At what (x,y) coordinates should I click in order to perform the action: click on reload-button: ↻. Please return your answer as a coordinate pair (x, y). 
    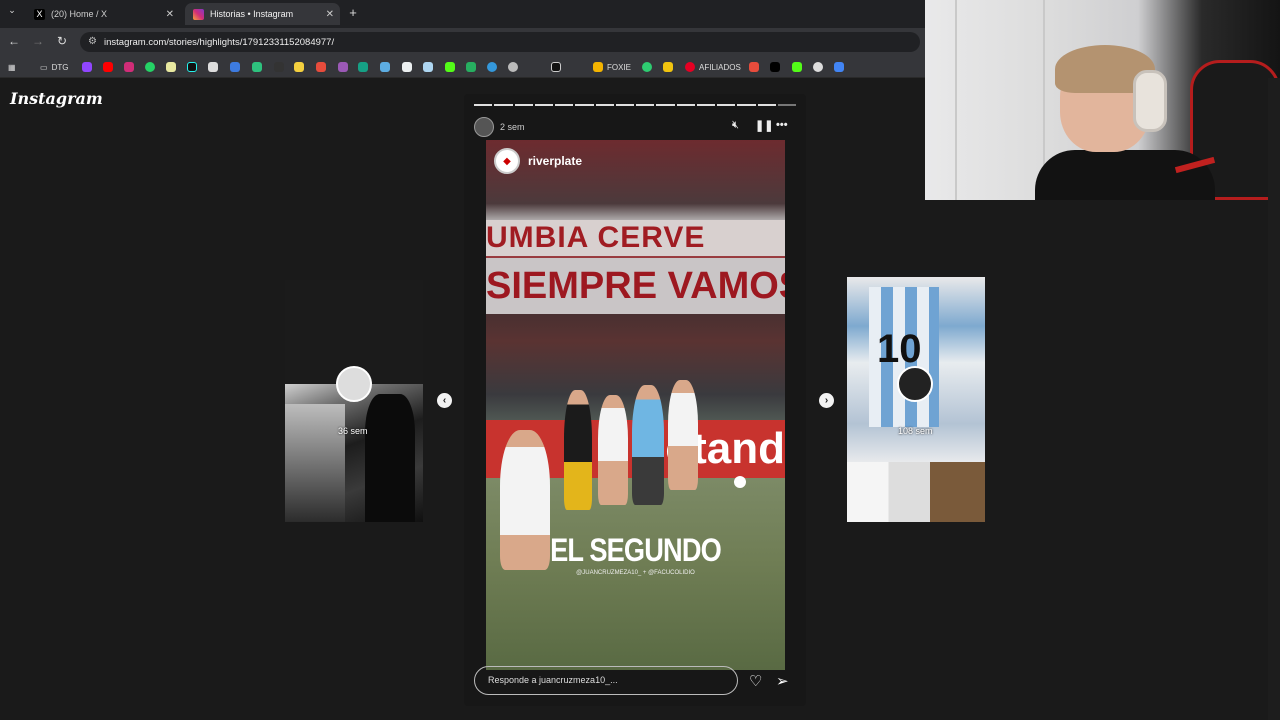
    Looking at the image, I should click on (62, 41).